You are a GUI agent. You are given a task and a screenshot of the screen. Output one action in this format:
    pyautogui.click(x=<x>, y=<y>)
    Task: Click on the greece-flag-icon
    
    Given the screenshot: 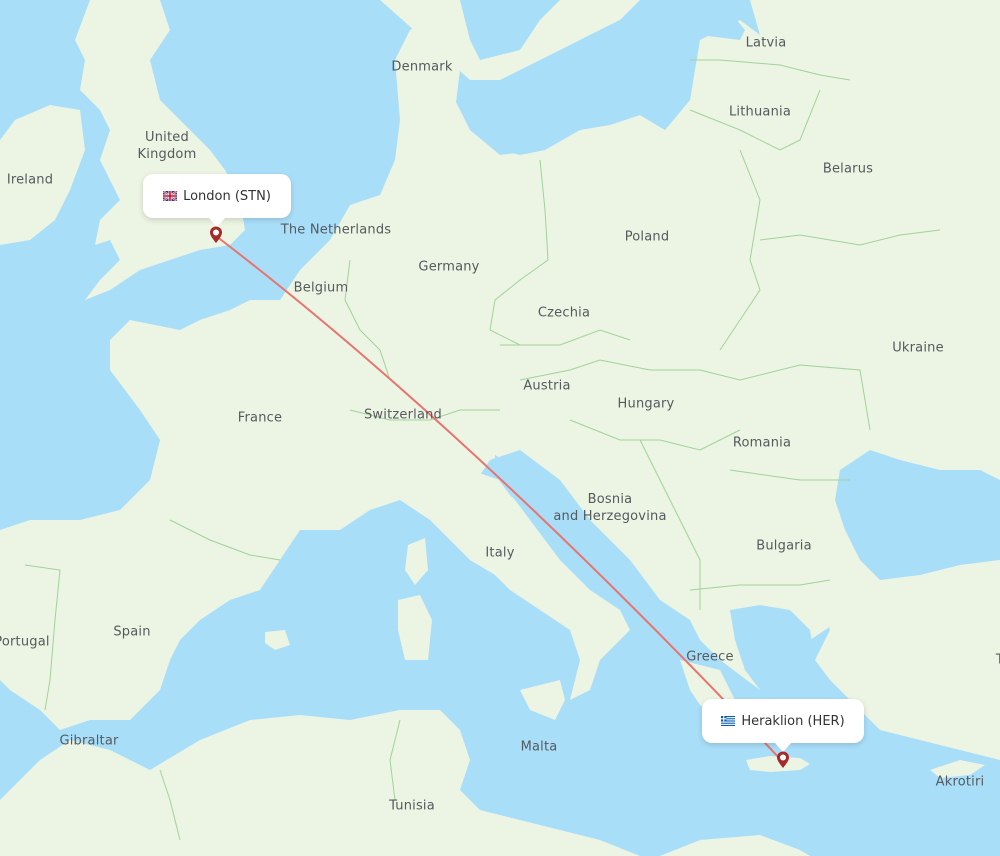 What is the action you would take?
    pyautogui.click(x=728, y=721)
    